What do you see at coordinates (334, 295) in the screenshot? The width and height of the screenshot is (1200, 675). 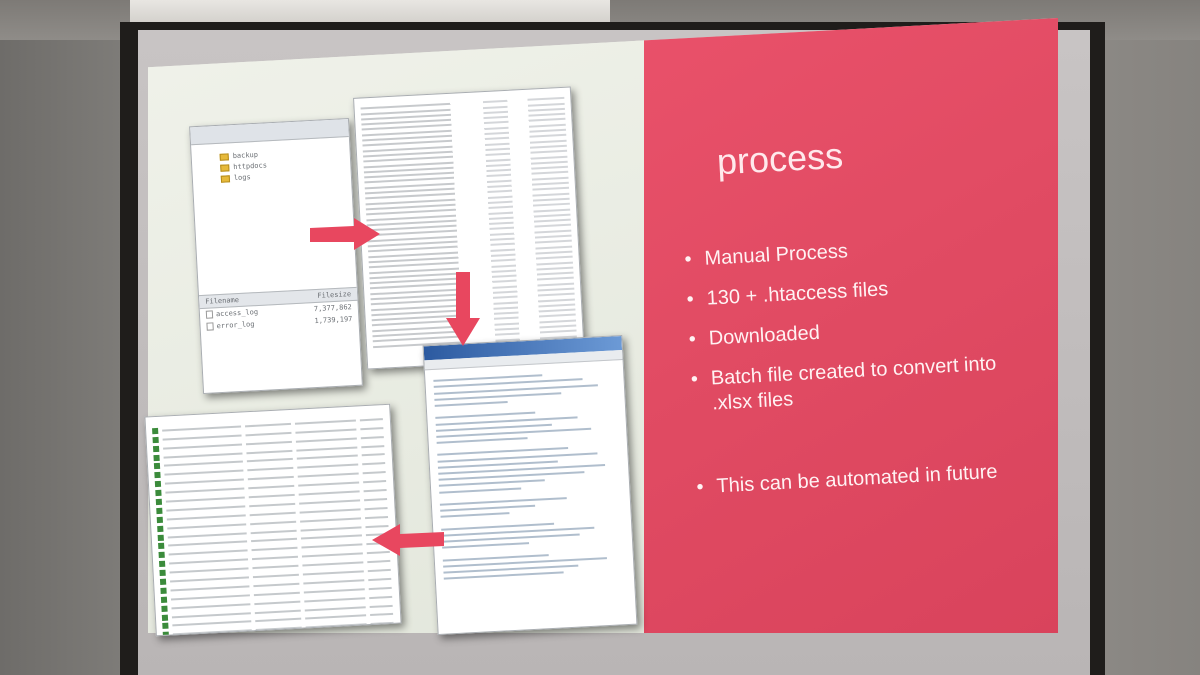 I see `filesize-column-header: Filesize` at bounding box center [334, 295].